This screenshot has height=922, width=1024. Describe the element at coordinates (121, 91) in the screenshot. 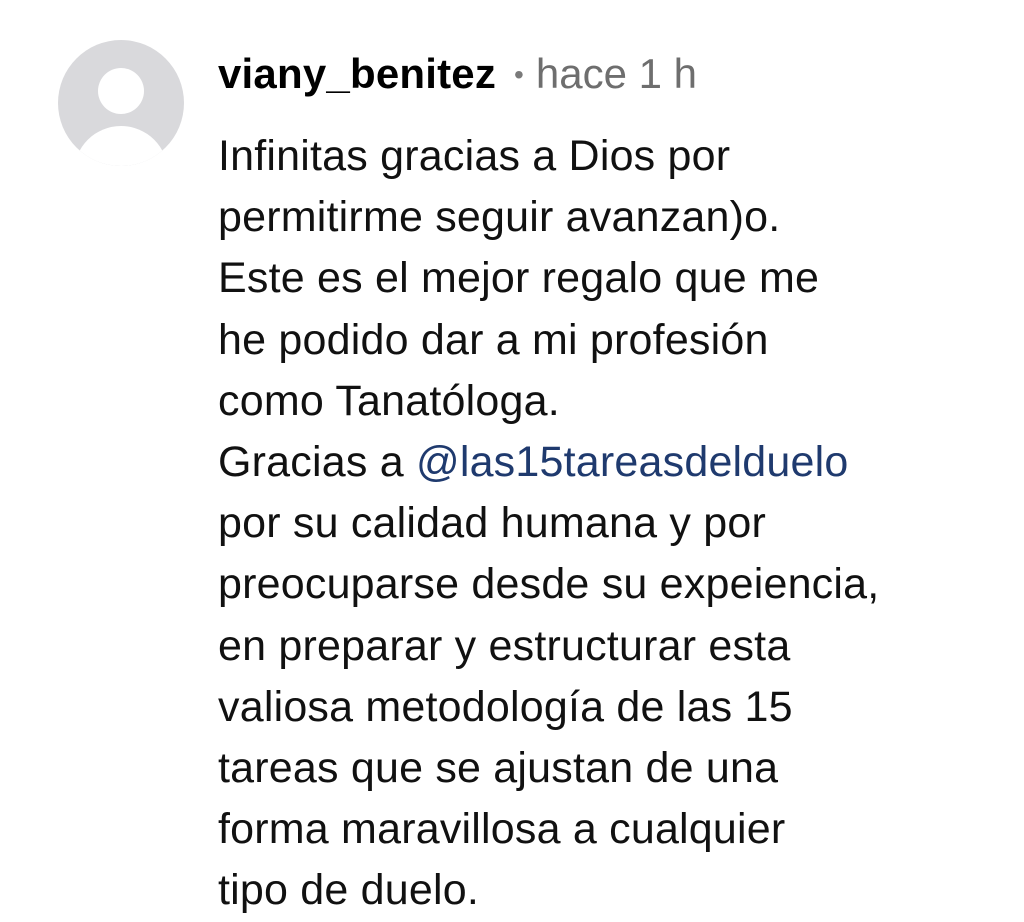

I see `avatar-head-shape` at that location.